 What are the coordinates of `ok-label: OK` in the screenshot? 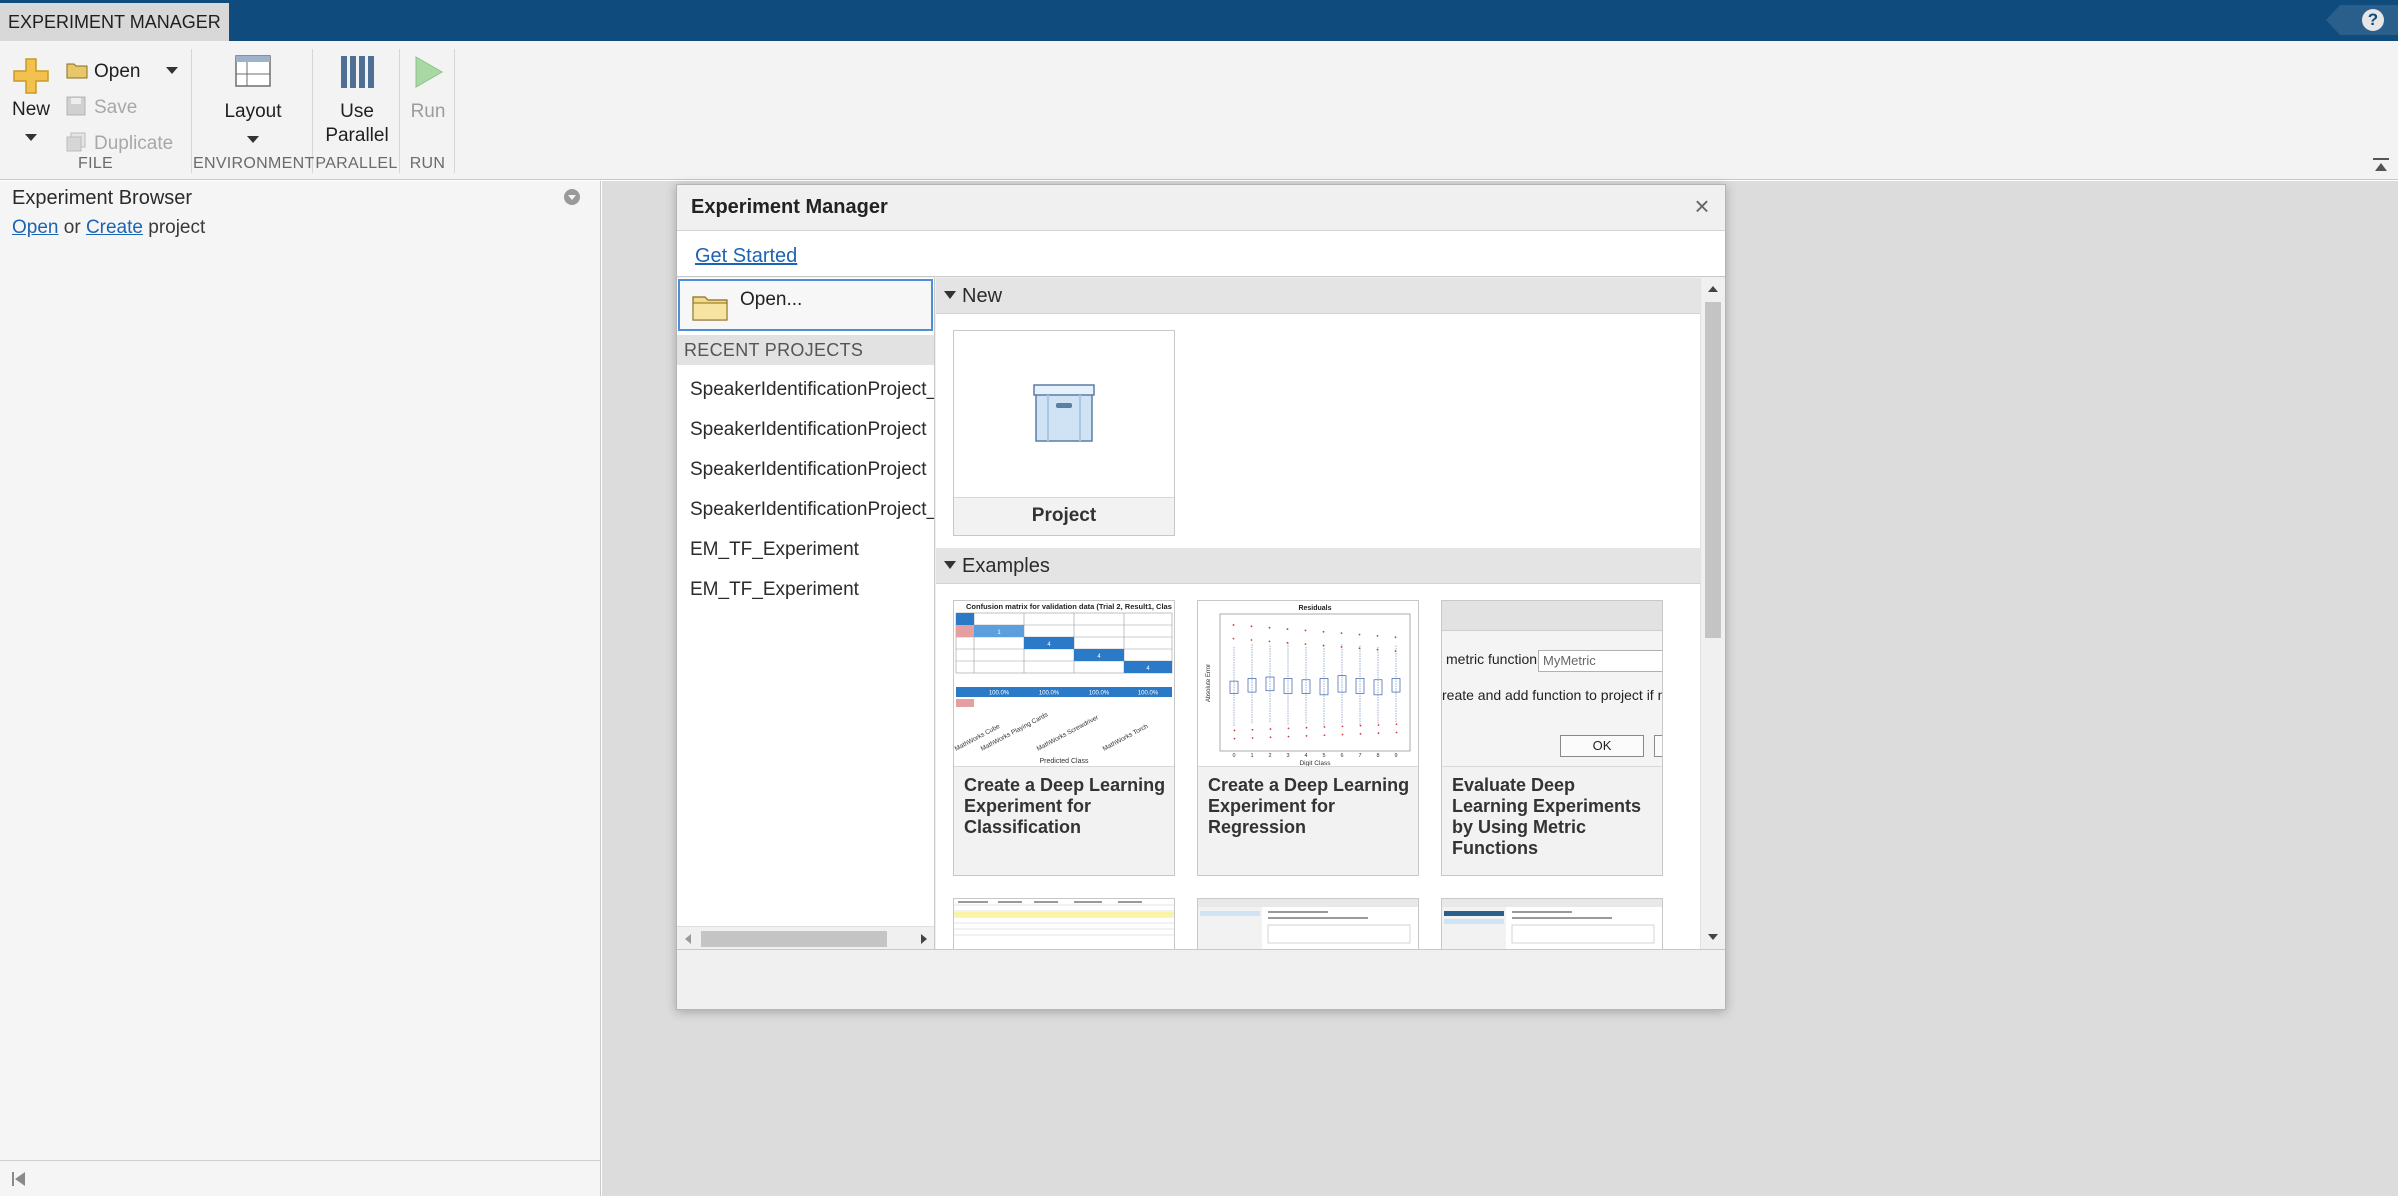 It's located at (1602, 745).